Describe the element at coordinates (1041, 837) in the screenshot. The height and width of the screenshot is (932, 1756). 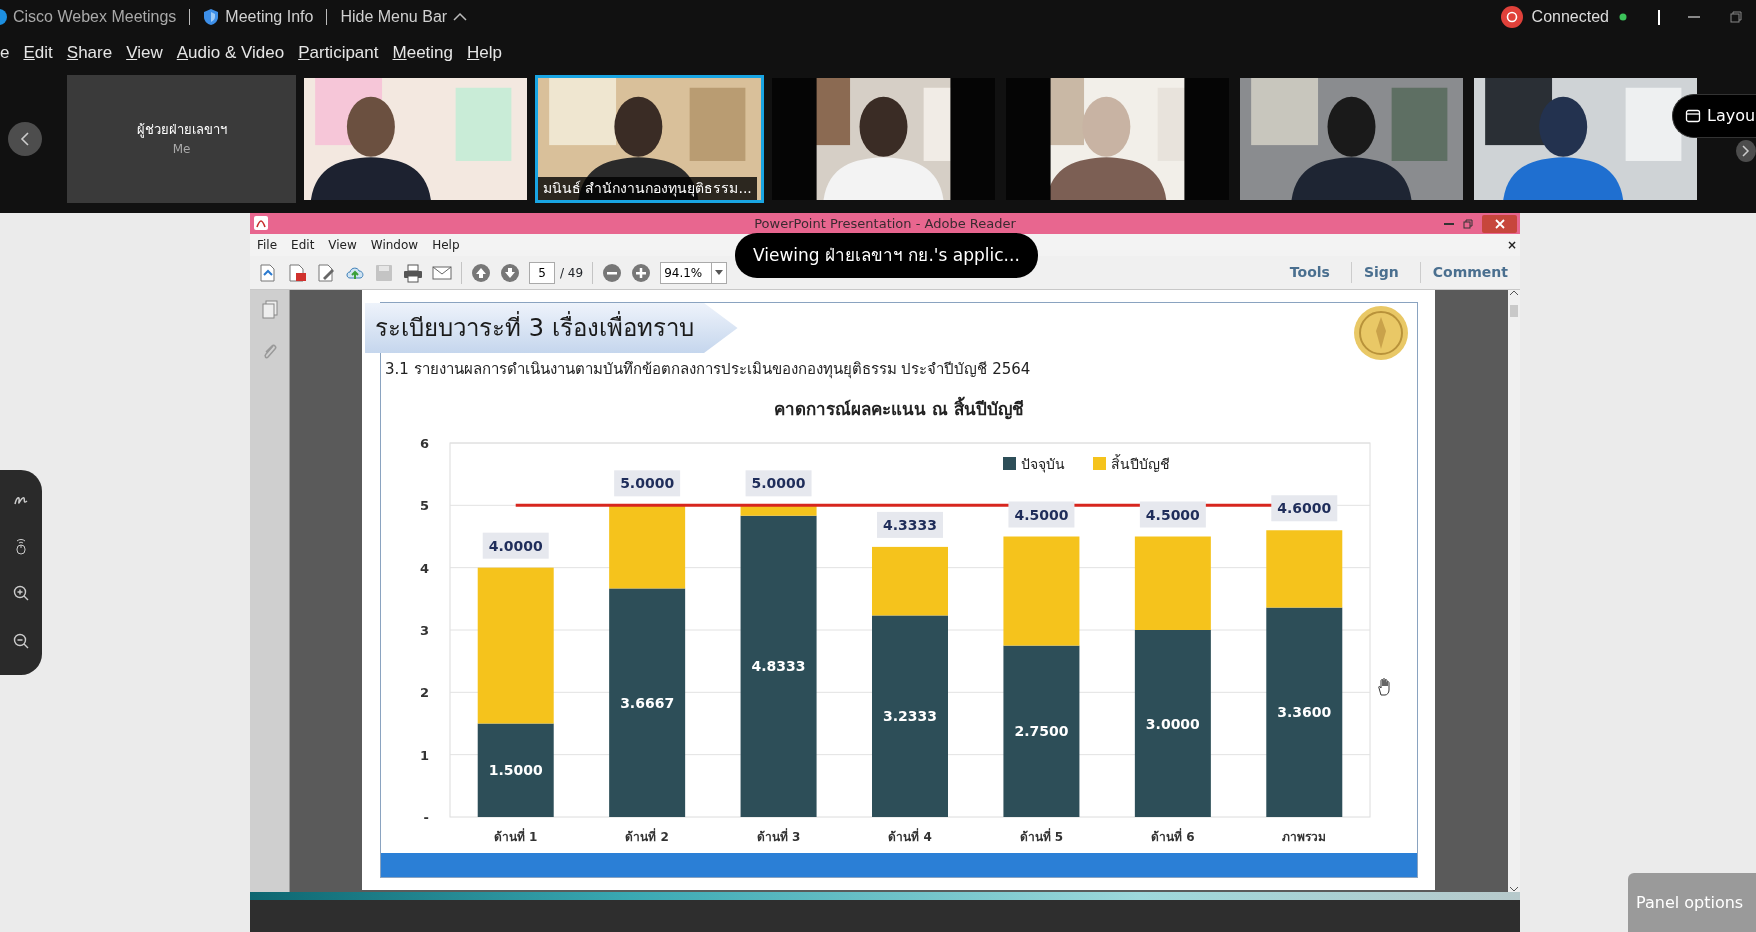
I see `axis-label: ด้านที่ 5` at that location.